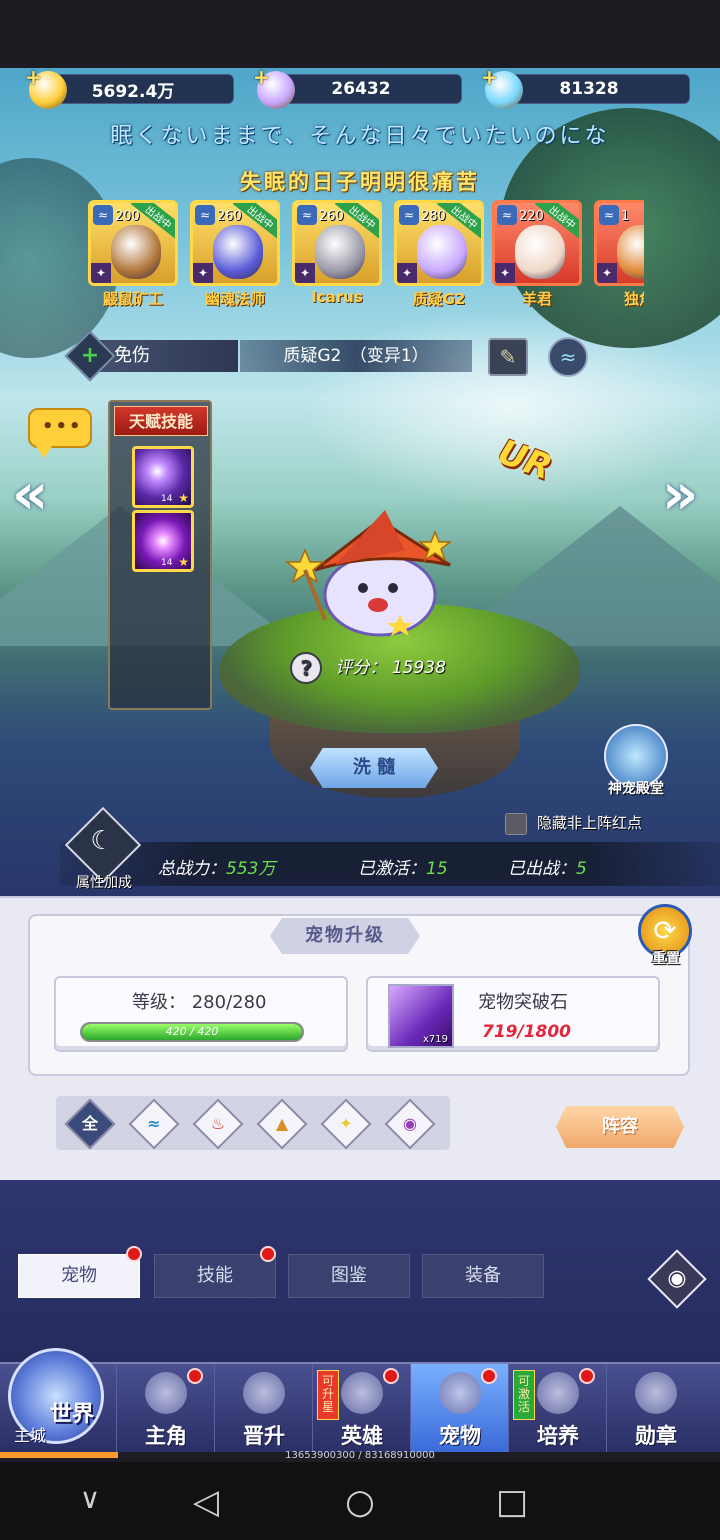  What do you see at coordinates (489, 77) in the screenshot?
I see `add-diamond-icon: +` at bounding box center [489, 77].